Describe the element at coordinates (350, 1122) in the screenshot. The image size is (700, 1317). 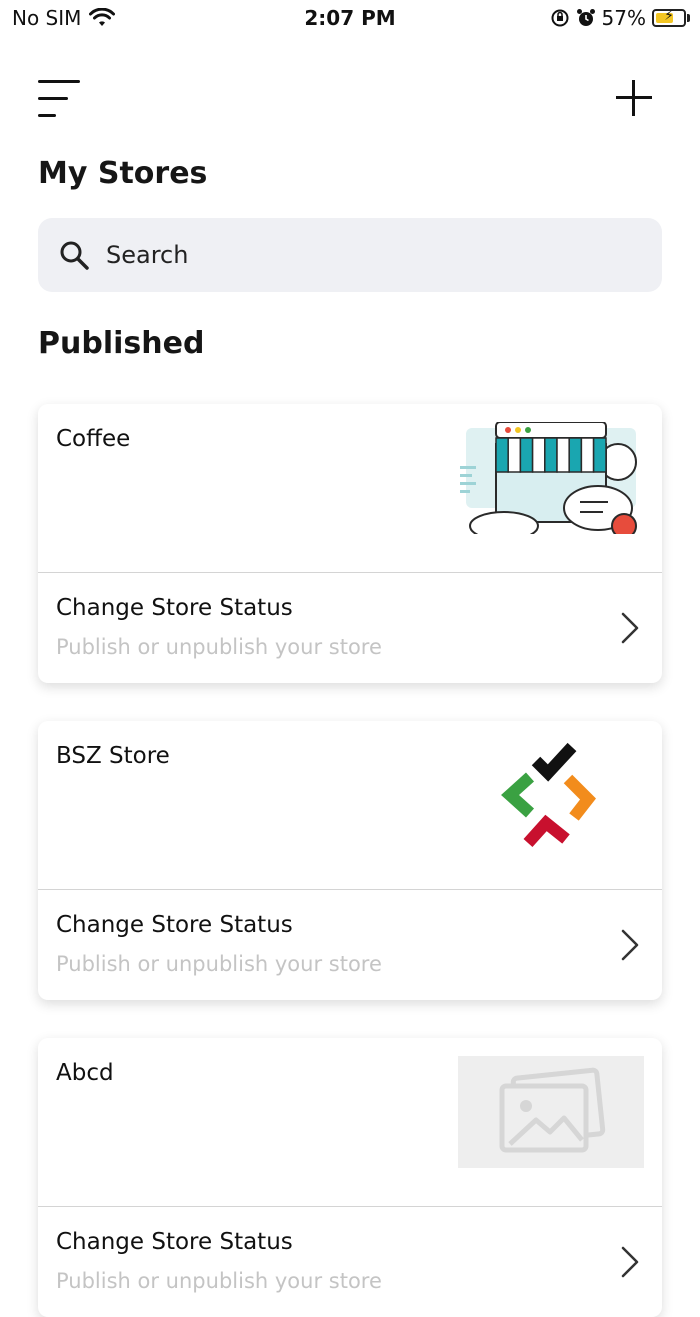
I see `store-header: Abcd` at that location.